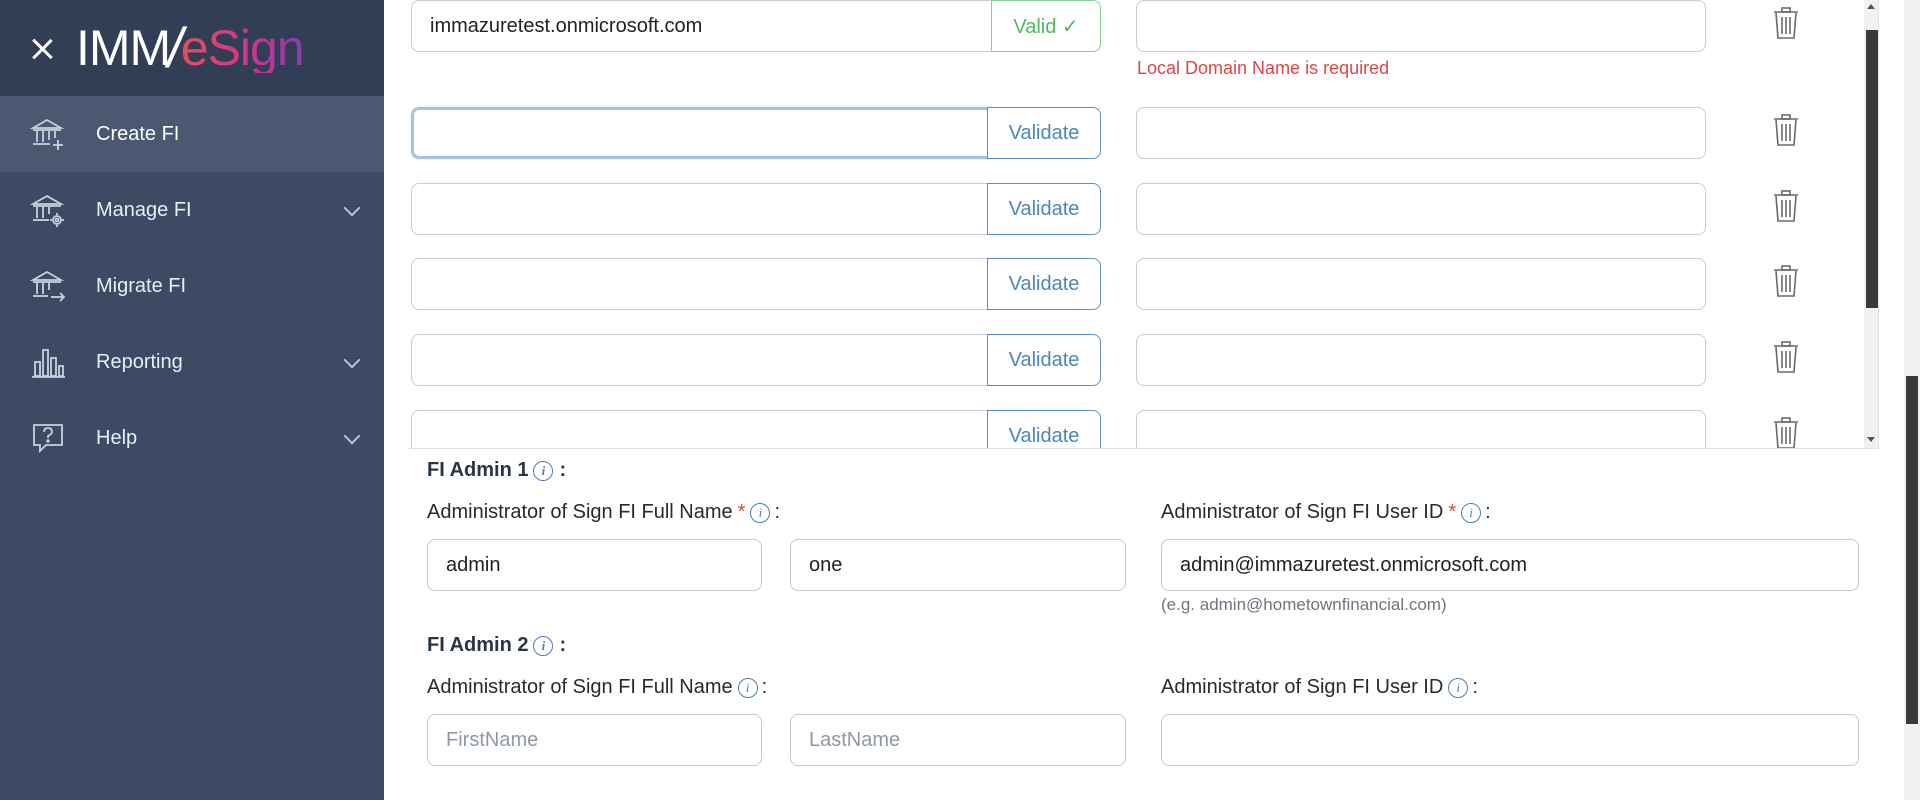 This screenshot has height=800, width=1920. I want to click on app-logo: IMM / eSign, so click(190, 47).